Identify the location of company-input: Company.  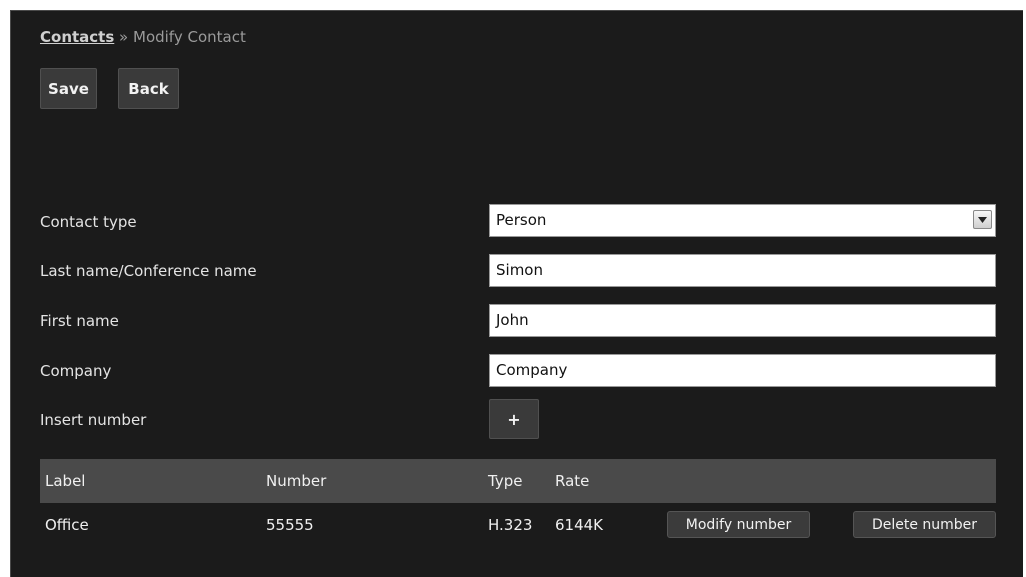
(742, 370).